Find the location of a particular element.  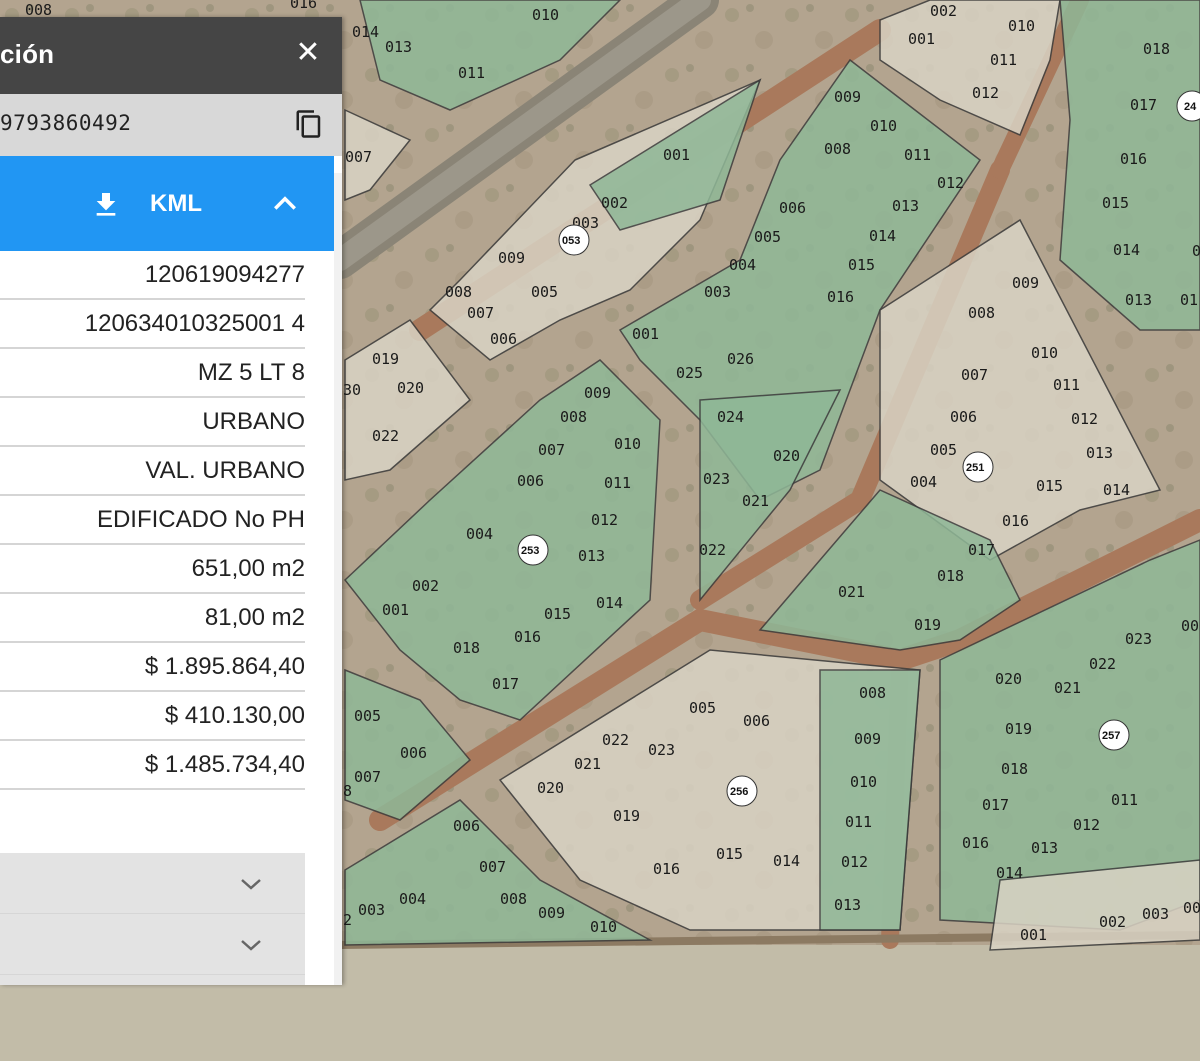

svg-text: 020 is located at coordinates (1008, 679).